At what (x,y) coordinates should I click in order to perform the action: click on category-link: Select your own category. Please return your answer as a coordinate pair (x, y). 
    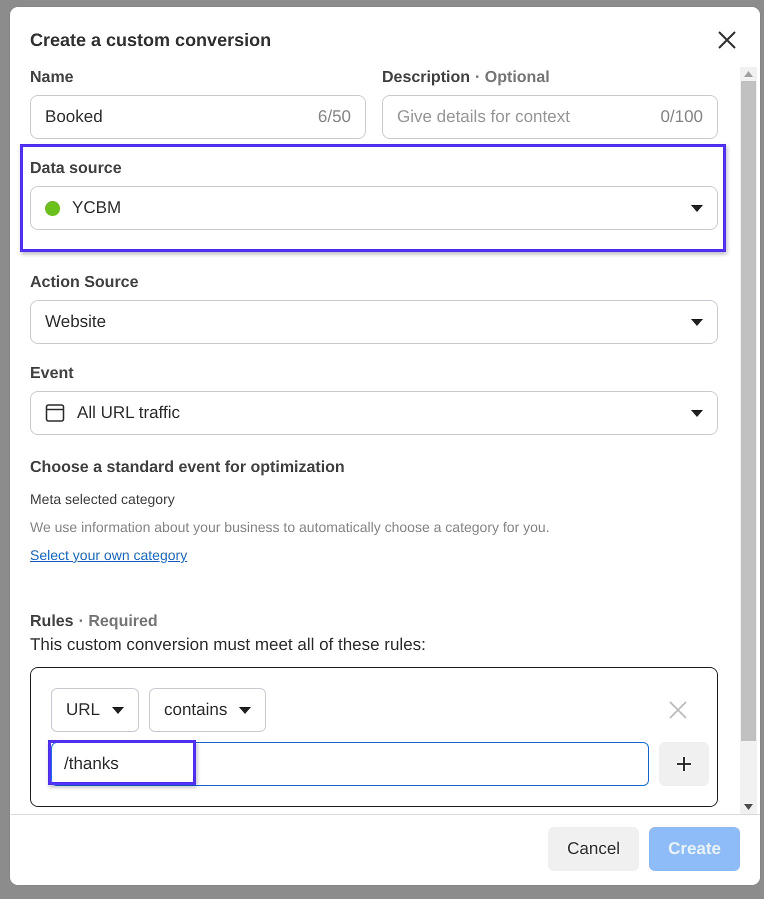
    Looking at the image, I should click on (109, 555).